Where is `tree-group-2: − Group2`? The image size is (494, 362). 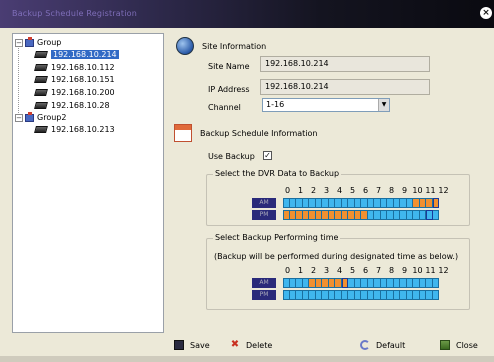
tree-group-2: − Group2 is located at coordinates (41, 117).